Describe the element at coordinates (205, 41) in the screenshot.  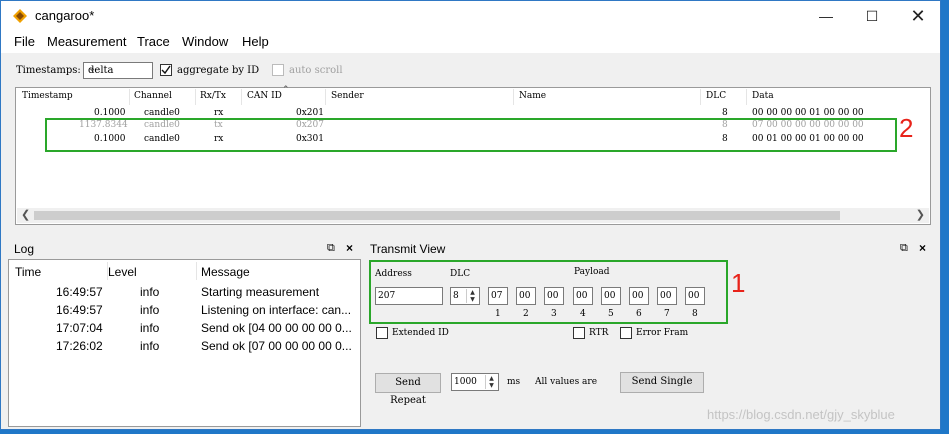
I see `menu-window: Window` at that location.